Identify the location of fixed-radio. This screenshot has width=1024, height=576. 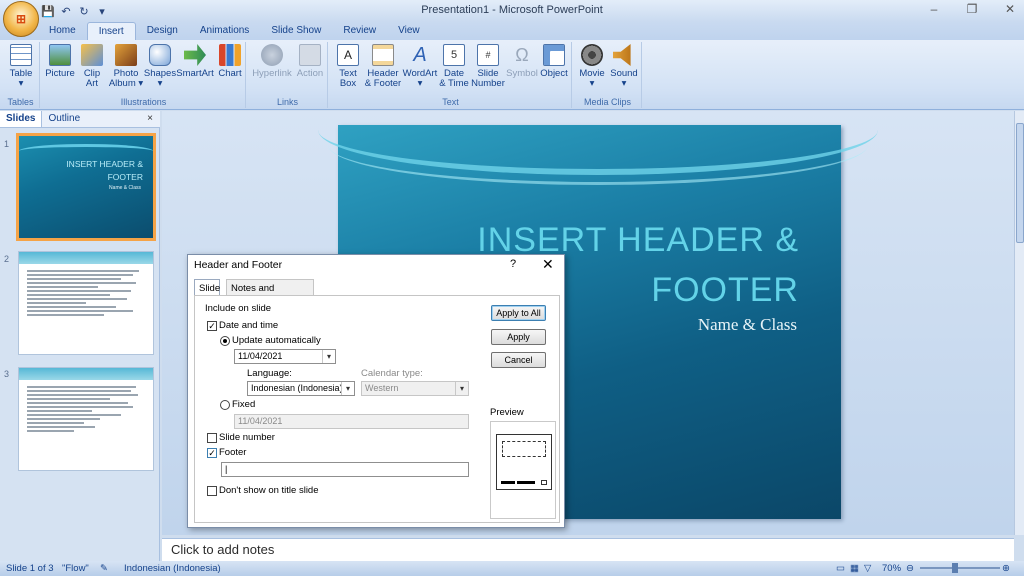
(225, 405).